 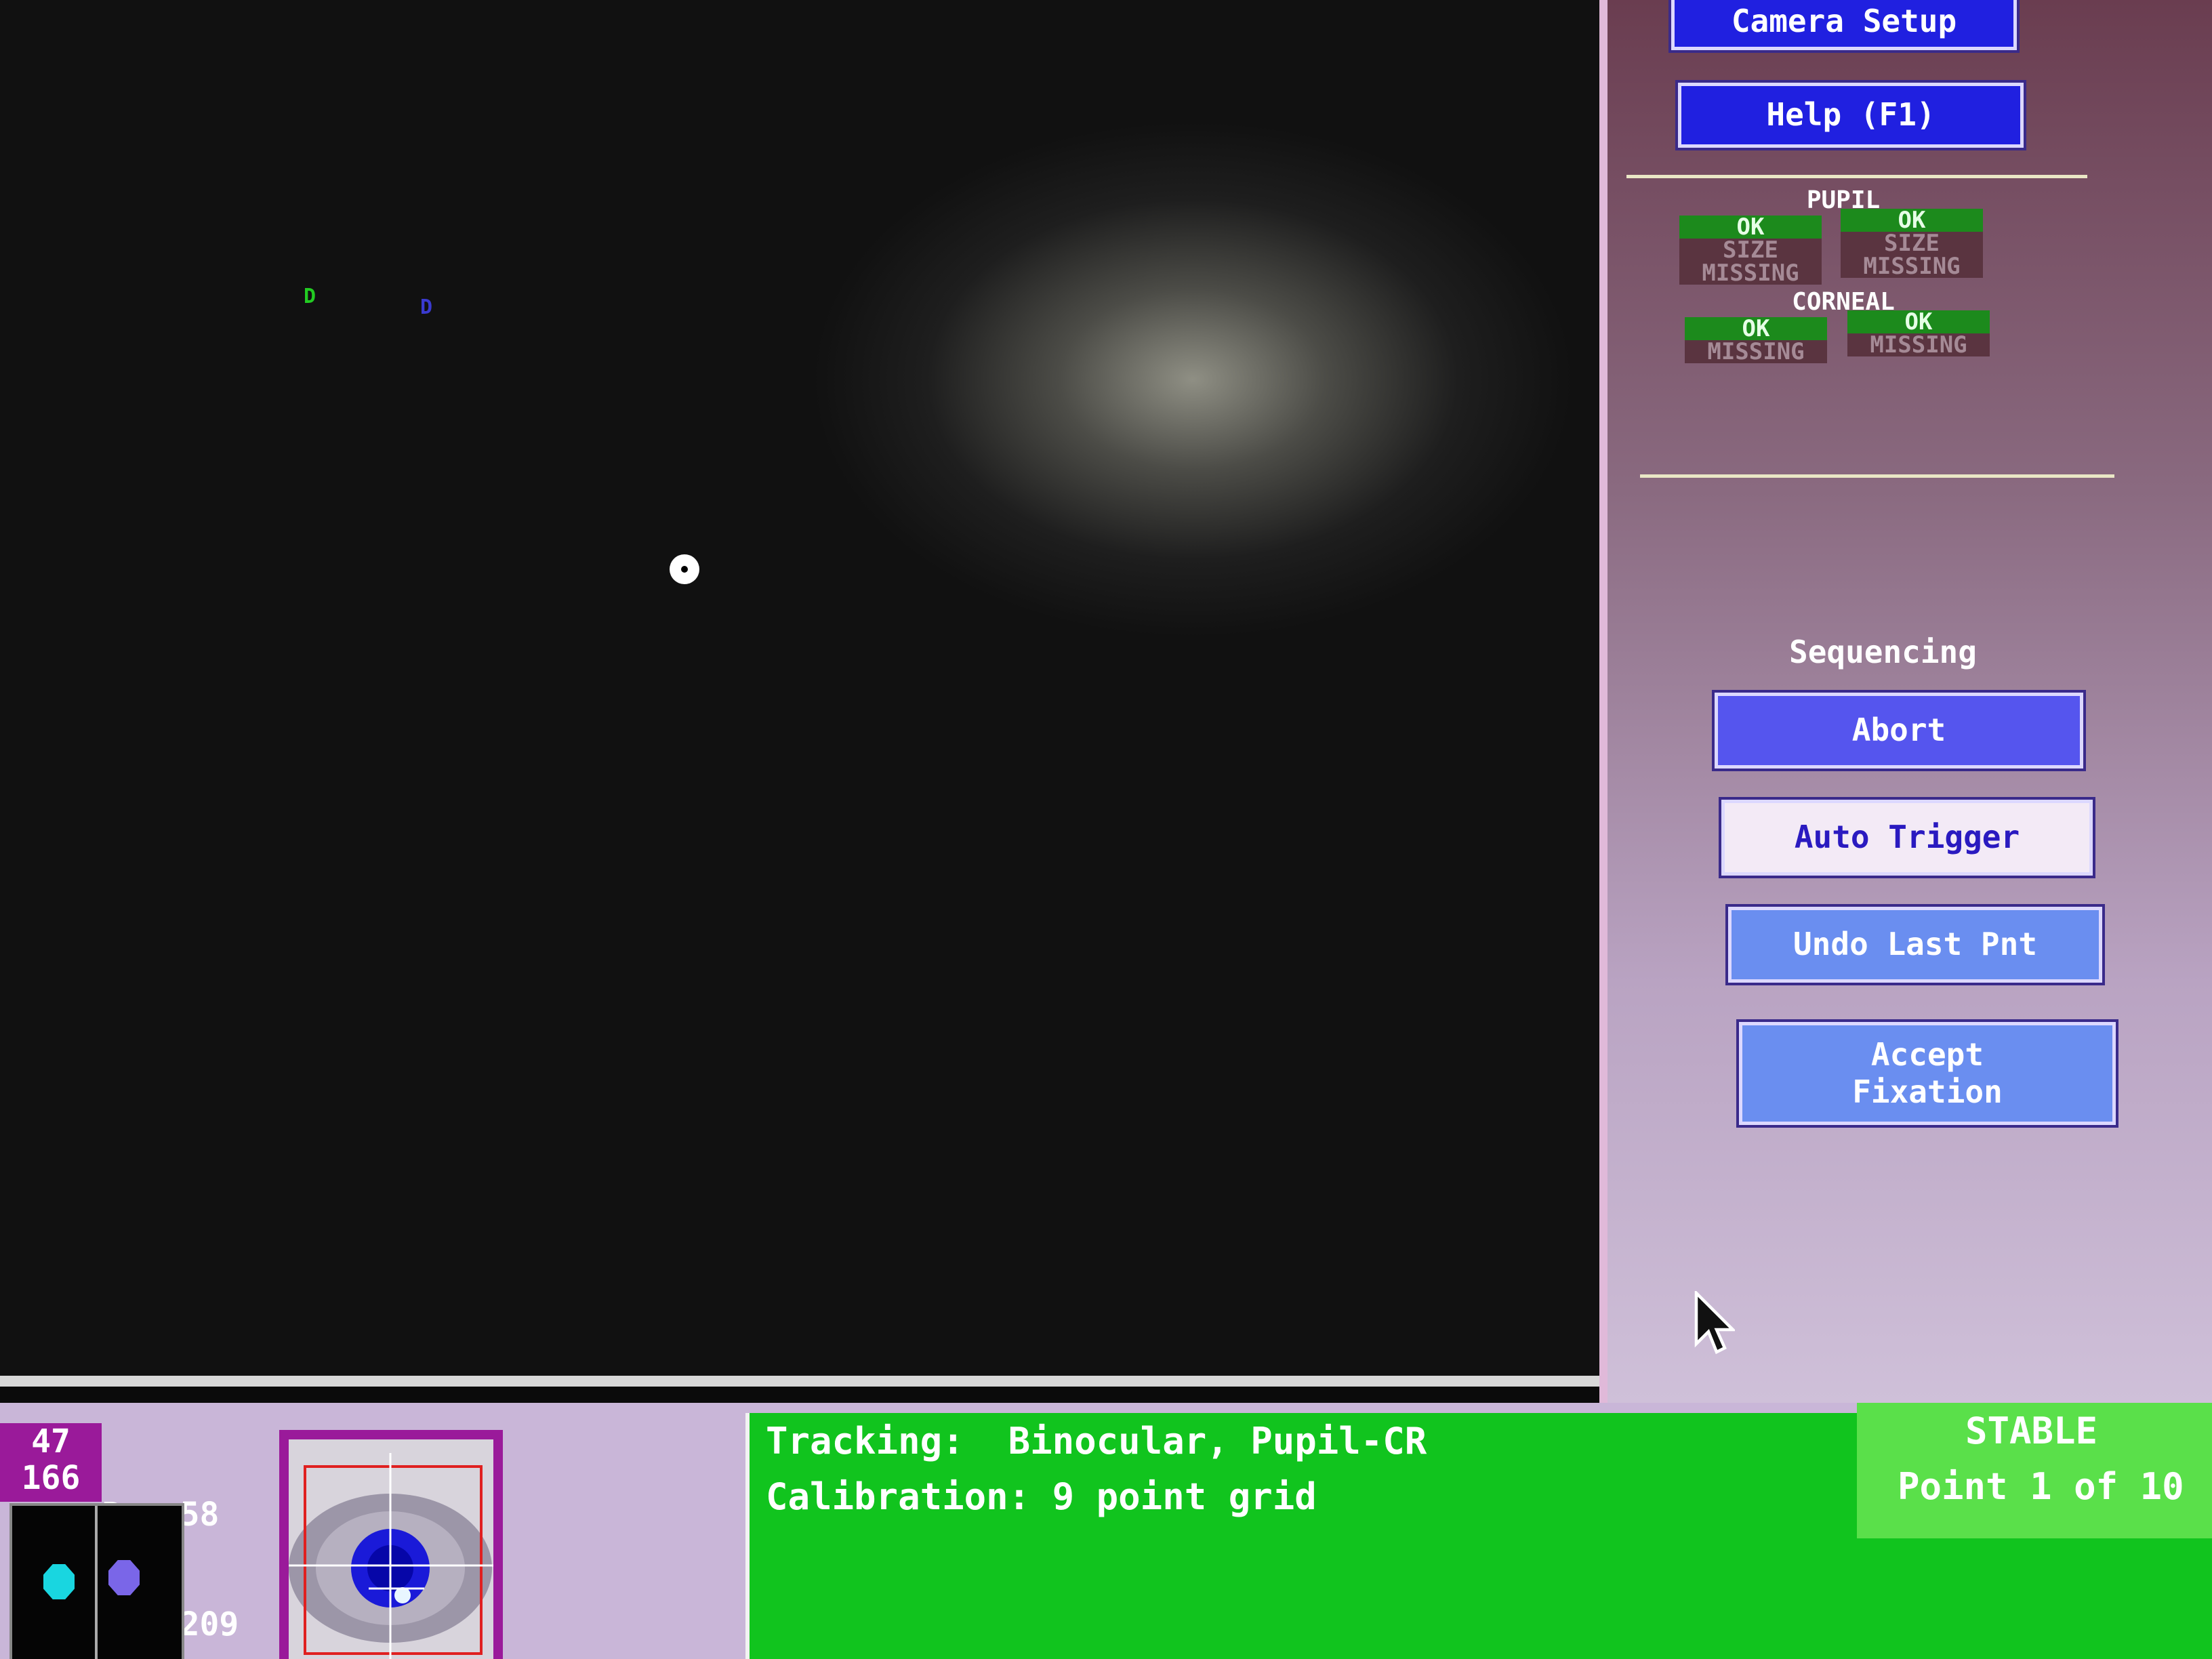 I want to click on stable-status-text: STABLE, so click(x=2032, y=1431).